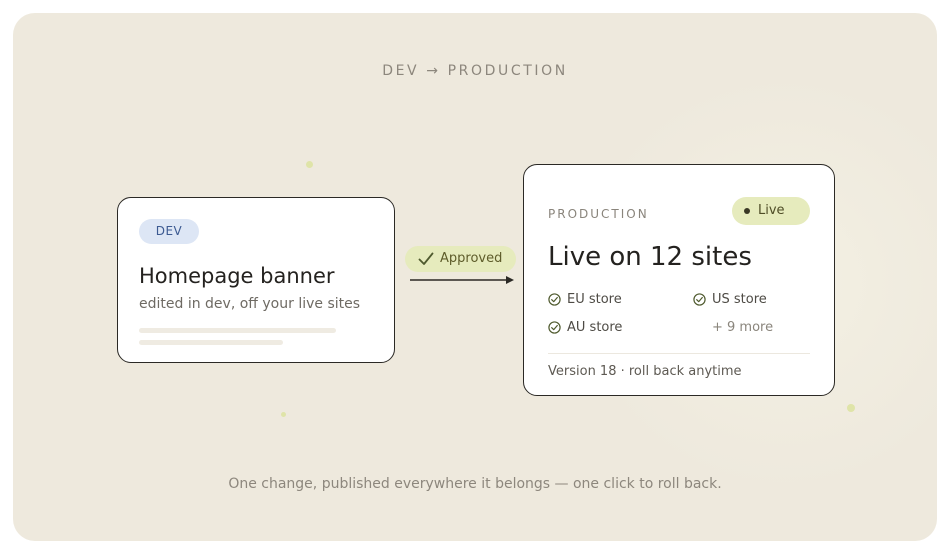 This screenshot has width=950, height=554. I want to click on dev-badge: DEV, so click(169, 231).